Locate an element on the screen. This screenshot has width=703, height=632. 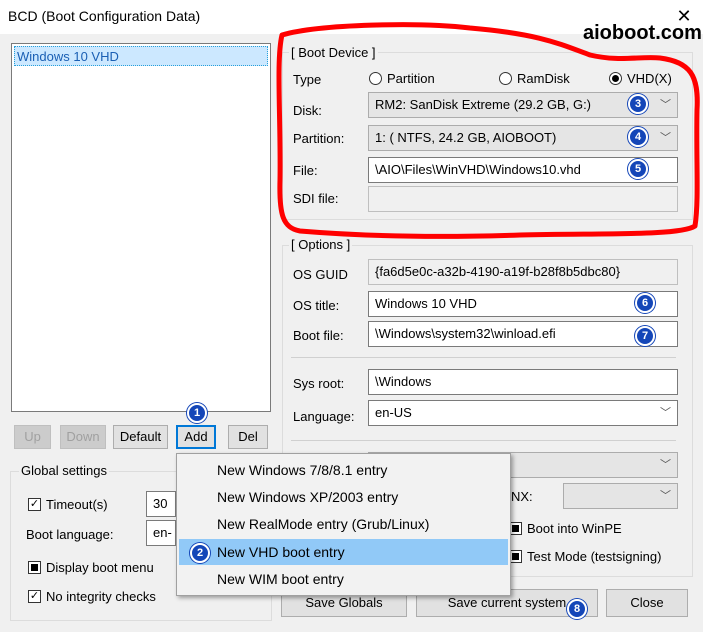
step-badge-1: 1 is located at coordinates (197, 413).